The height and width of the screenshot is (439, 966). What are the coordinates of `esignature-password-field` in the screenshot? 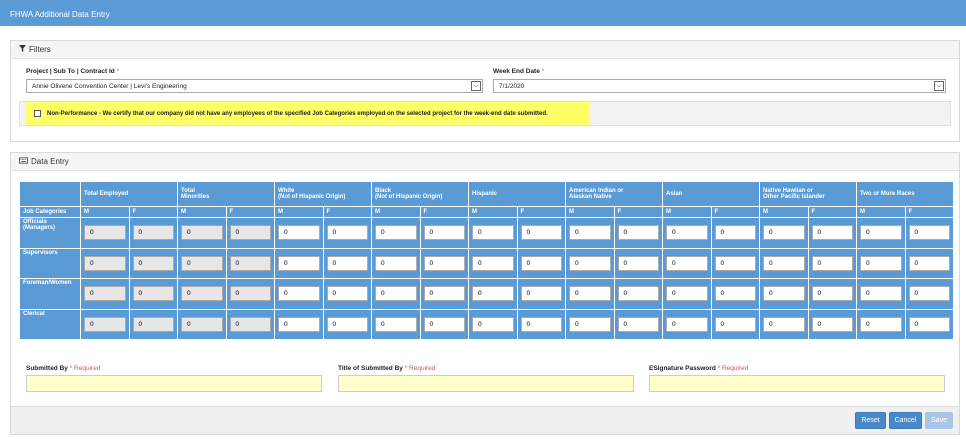 It's located at (797, 383).